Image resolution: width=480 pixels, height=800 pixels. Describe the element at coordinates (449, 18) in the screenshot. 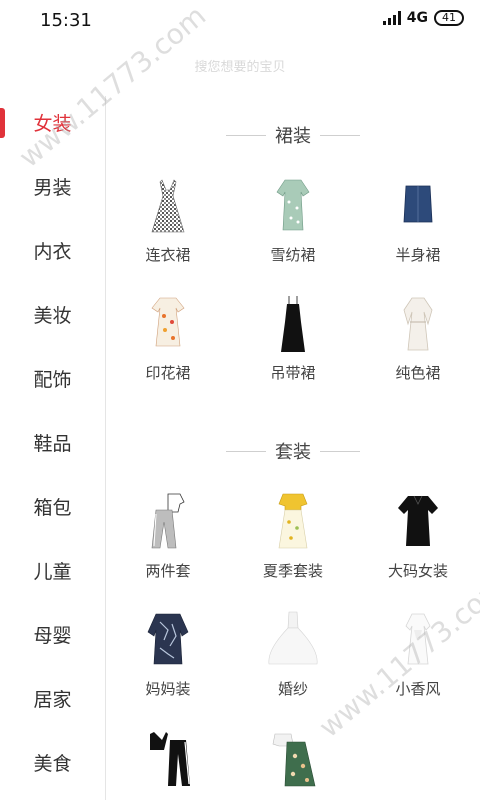

I see `battery-icon: 41` at that location.